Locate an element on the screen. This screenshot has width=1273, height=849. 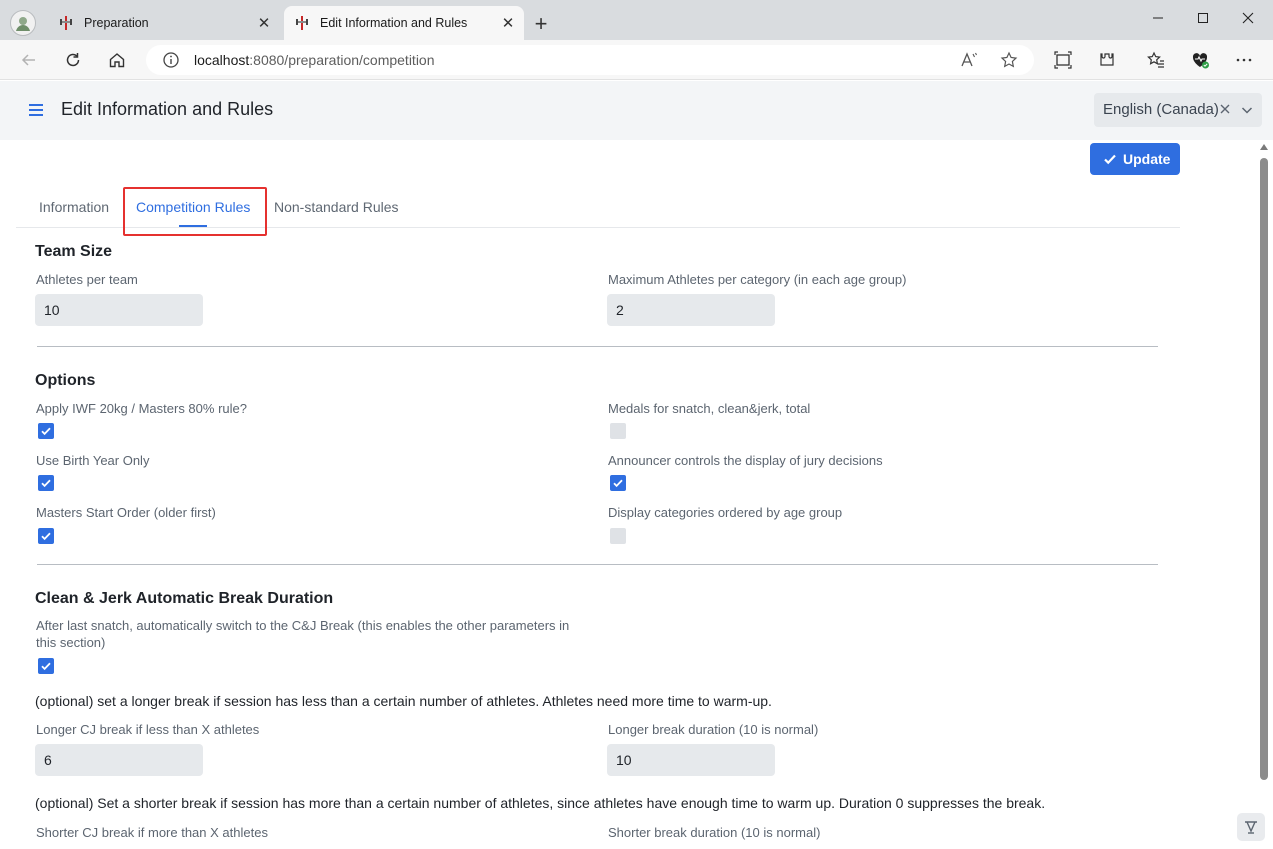
section-title-team-size: Team Size is located at coordinates (74, 251).